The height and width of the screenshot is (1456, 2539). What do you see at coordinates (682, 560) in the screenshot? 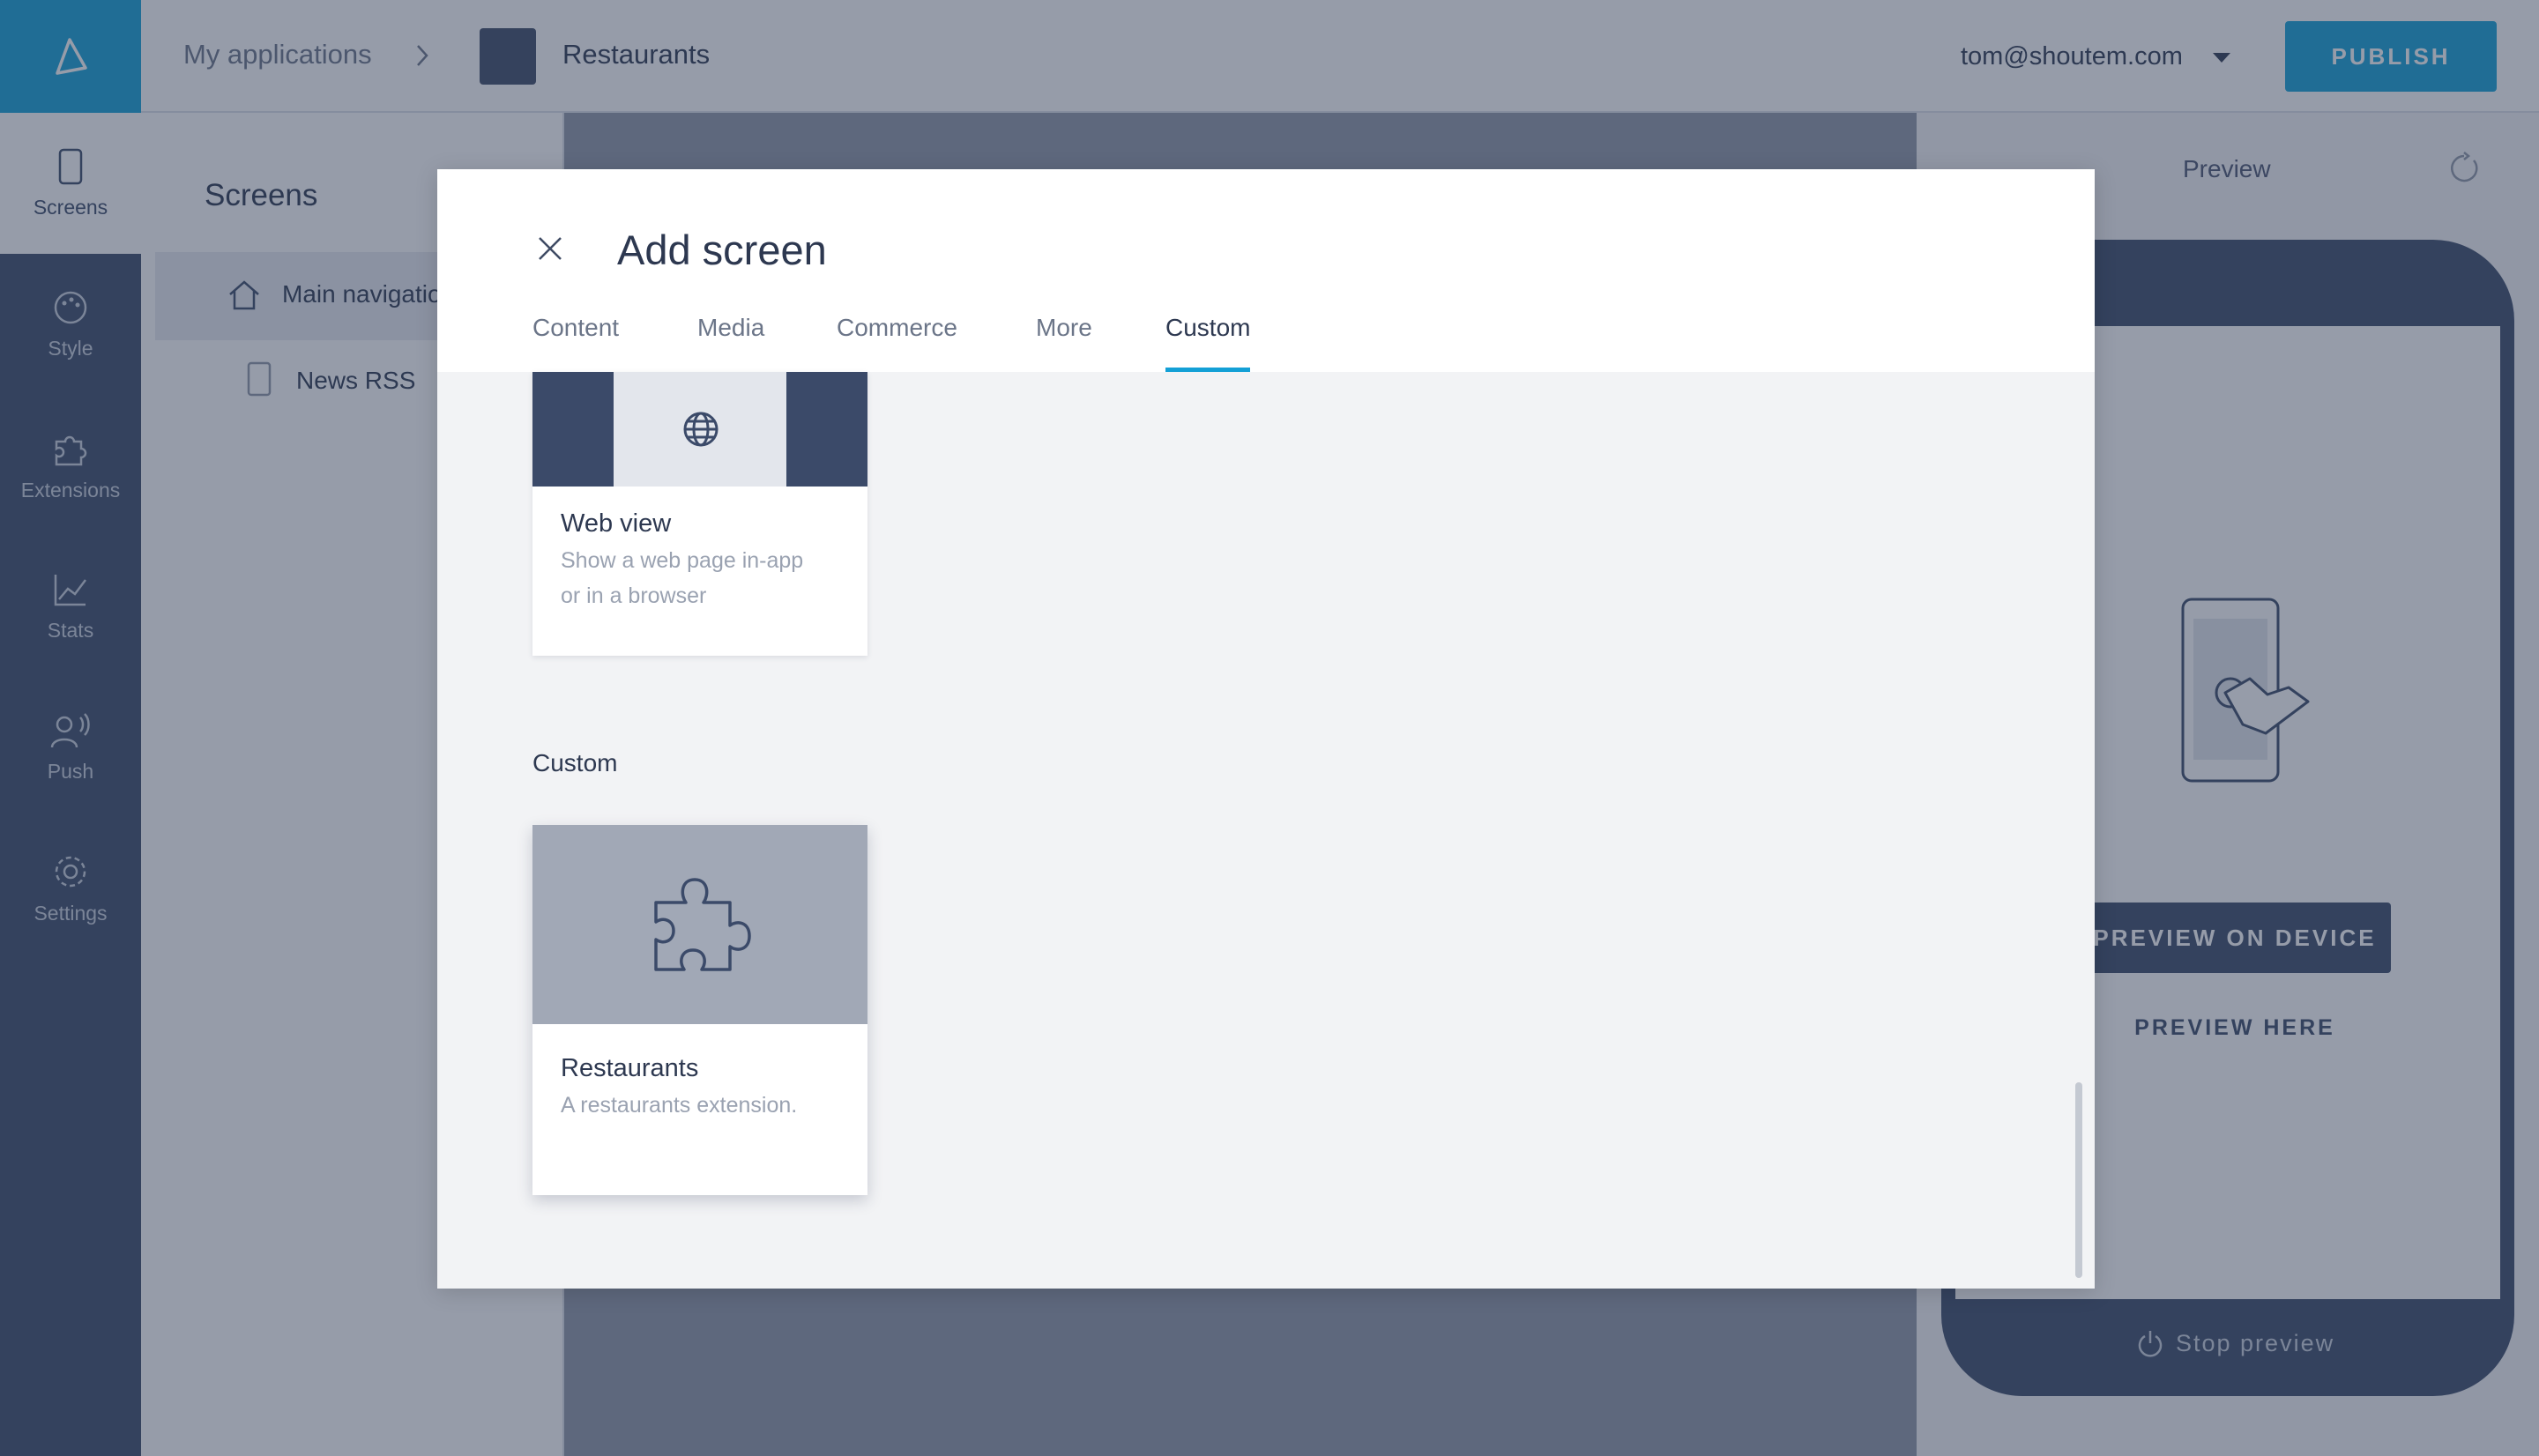
I see `card-description-line1: Show a web page in-app` at bounding box center [682, 560].